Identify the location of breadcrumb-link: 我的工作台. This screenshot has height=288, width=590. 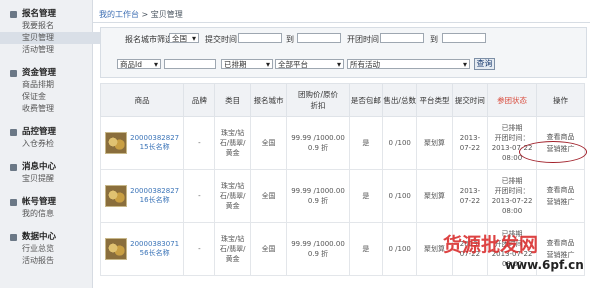
(119, 14).